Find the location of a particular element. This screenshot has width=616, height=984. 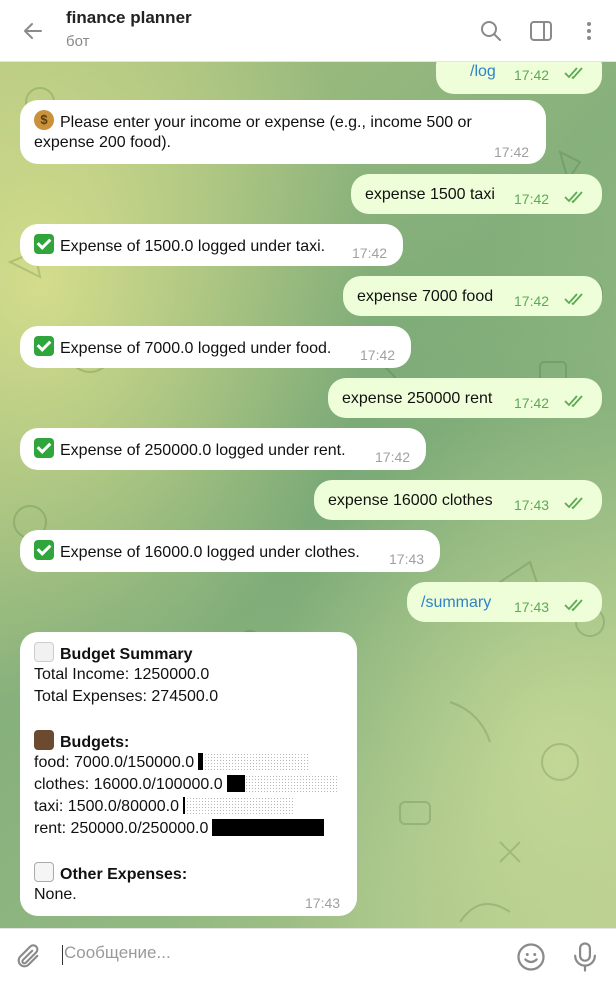

message-outgoing: expense 7000 food 17:42 is located at coordinates (472, 296).